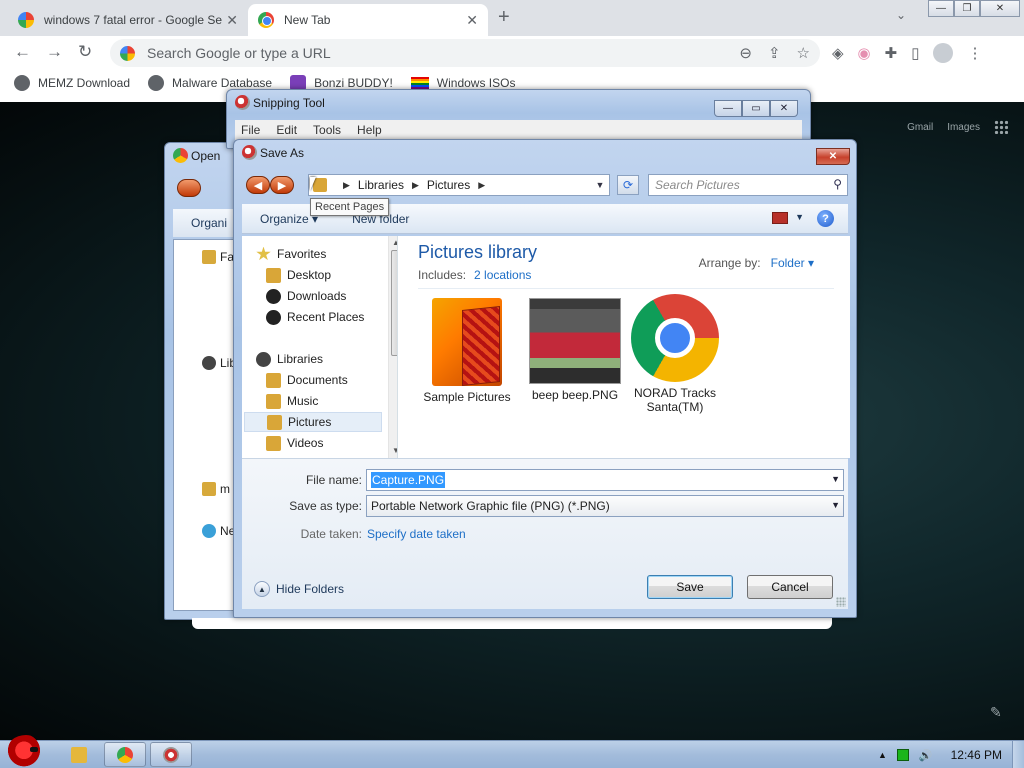  What do you see at coordinates (465, 53) in the screenshot?
I see `omnibox: Search Google or type a URL ⊖ ⇪ ☆` at bounding box center [465, 53].